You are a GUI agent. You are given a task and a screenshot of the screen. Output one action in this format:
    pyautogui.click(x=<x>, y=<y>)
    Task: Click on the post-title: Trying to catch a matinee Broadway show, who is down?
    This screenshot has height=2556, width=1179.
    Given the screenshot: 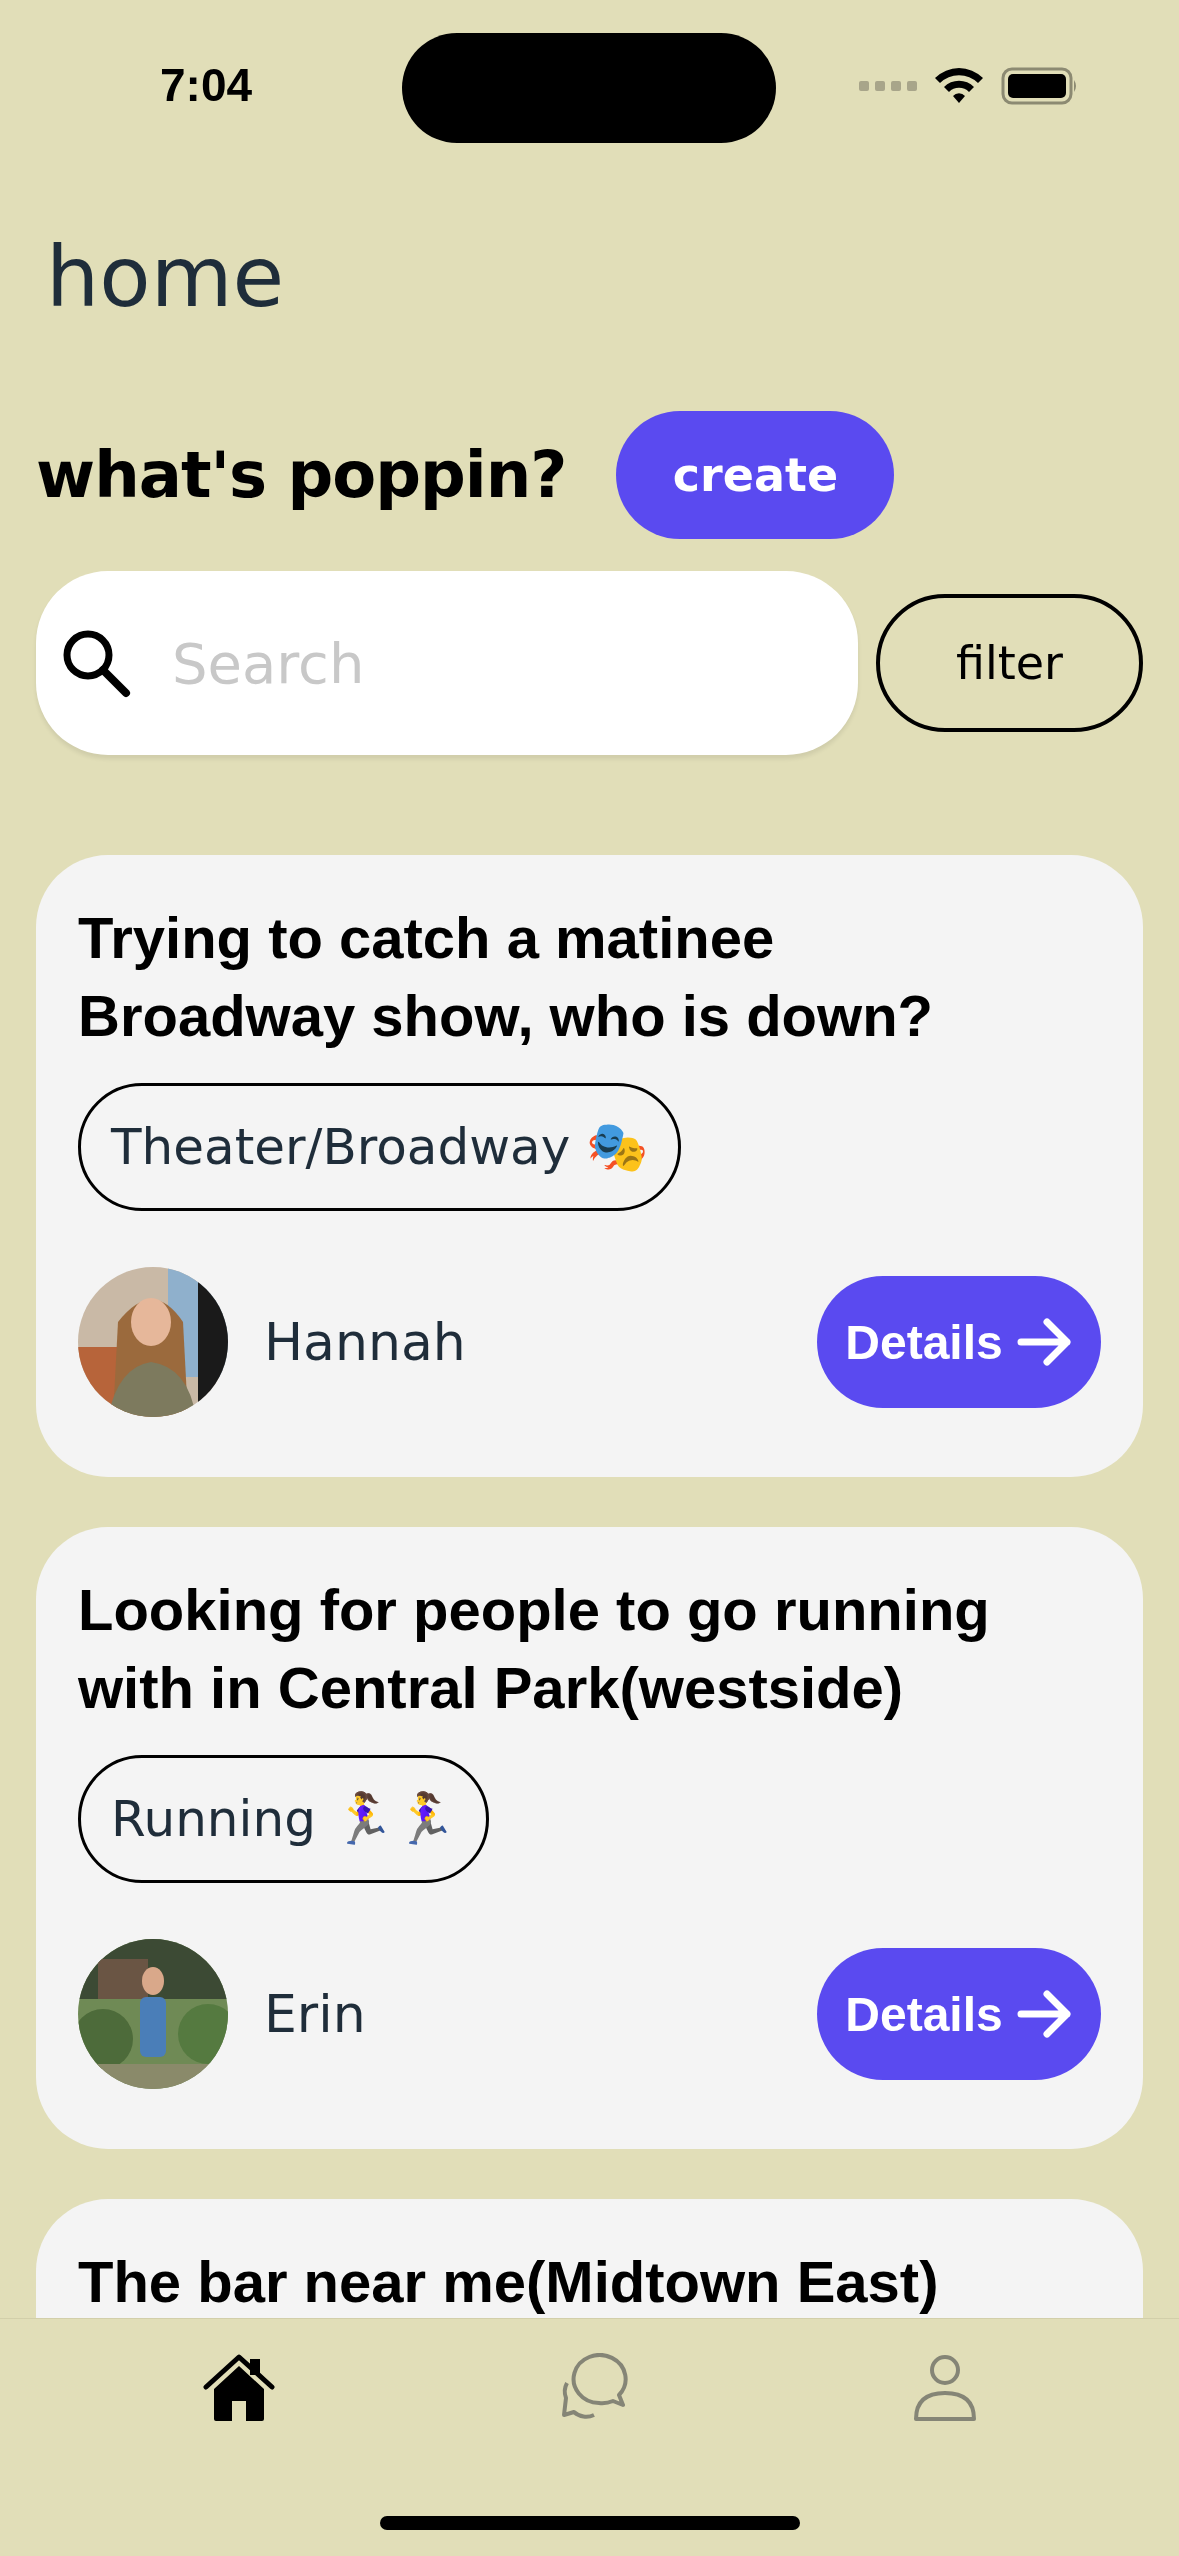 What is the action you would take?
    pyautogui.click(x=506, y=977)
    